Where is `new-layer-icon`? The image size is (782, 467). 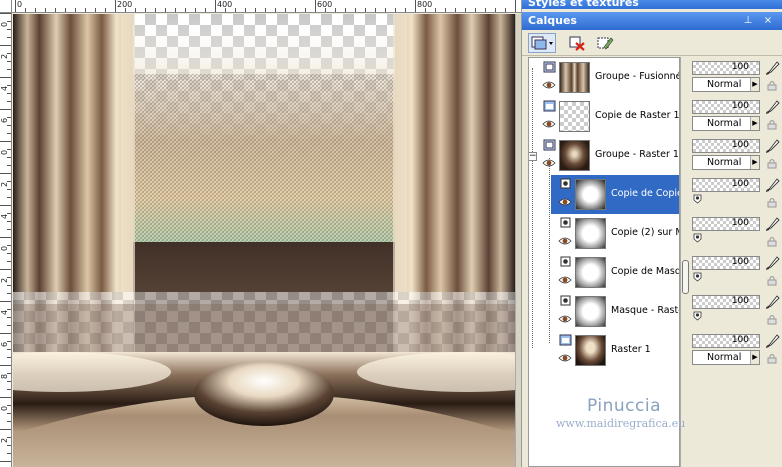 new-layer-icon is located at coordinates (542, 43).